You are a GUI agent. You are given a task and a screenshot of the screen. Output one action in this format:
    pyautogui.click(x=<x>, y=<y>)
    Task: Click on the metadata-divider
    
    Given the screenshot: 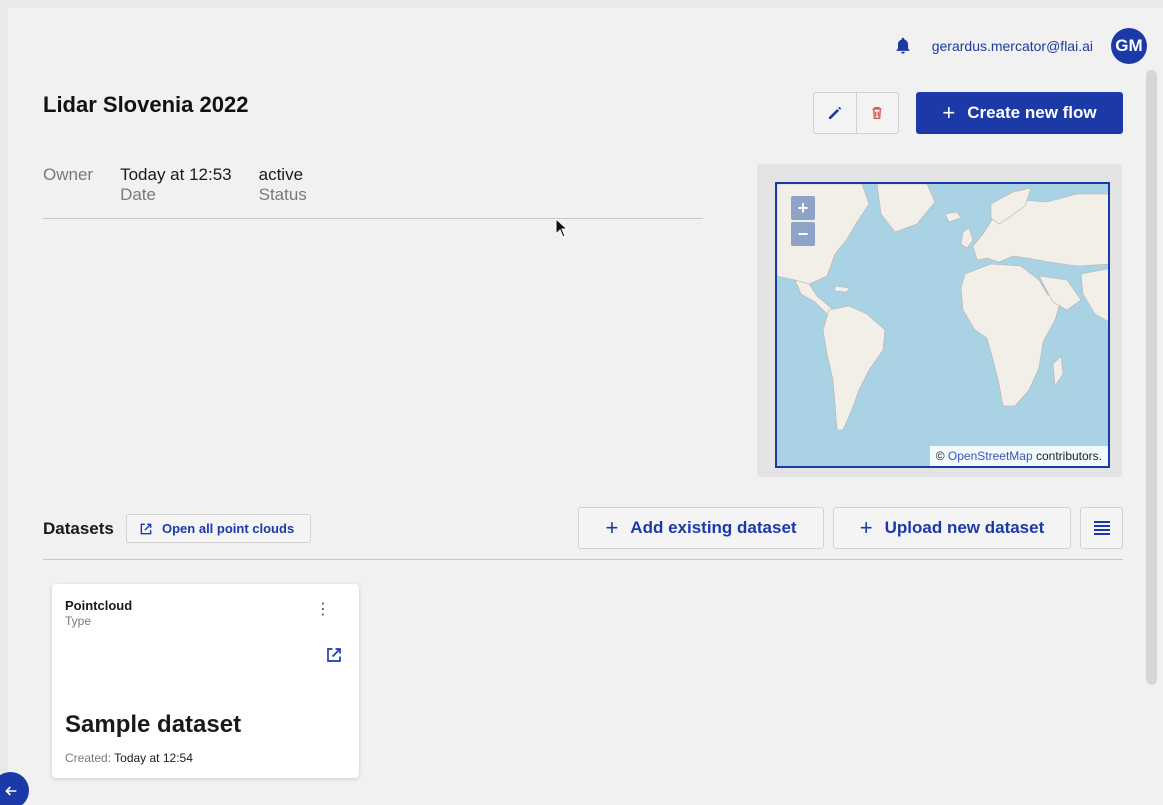 What is the action you would take?
    pyautogui.click(x=373, y=218)
    